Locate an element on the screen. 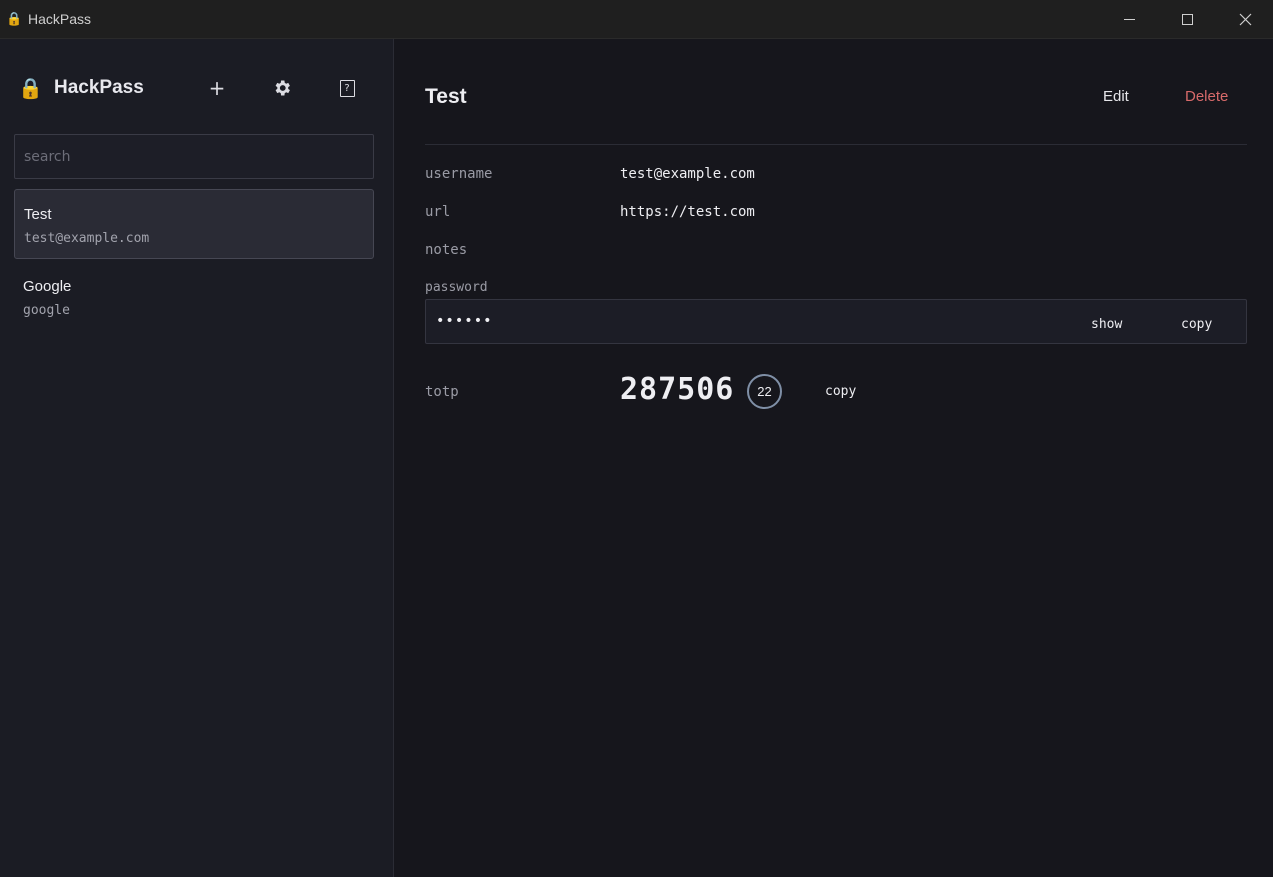 The width and height of the screenshot is (1273, 877). brand-name: HackPass is located at coordinates (99, 87).